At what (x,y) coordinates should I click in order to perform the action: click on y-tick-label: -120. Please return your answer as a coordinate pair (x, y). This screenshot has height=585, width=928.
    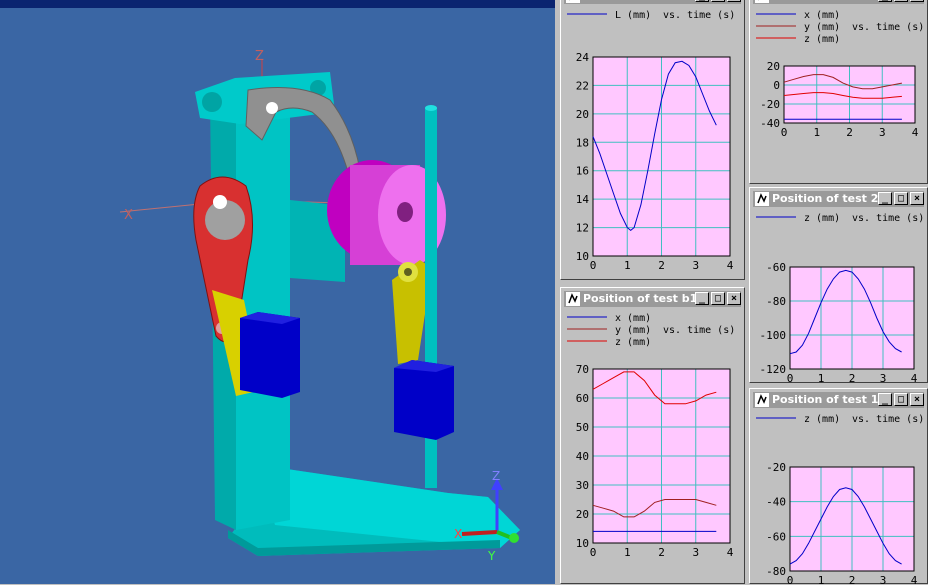
    Looking at the image, I should click on (773, 369).